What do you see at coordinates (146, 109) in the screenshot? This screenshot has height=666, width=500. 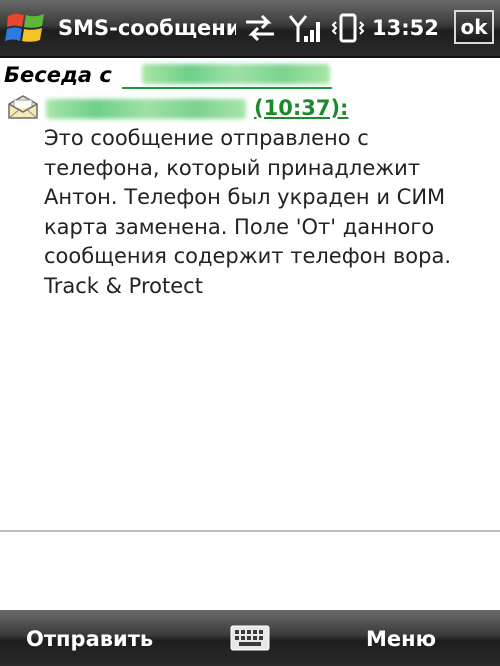 I see `sender-redacted` at bounding box center [146, 109].